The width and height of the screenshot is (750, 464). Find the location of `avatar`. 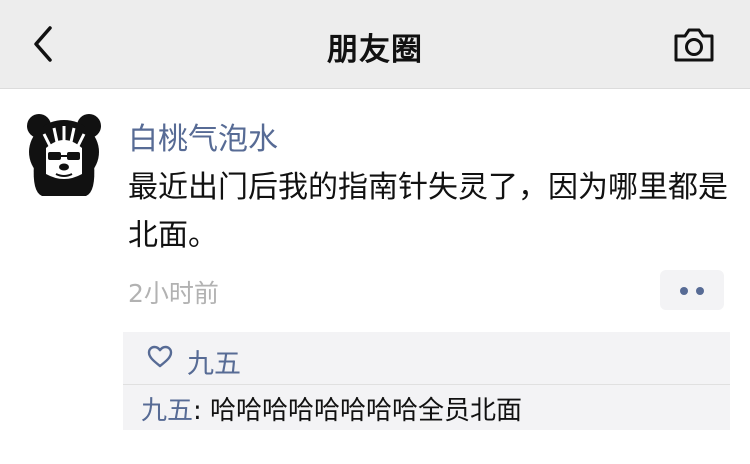

avatar is located at coordinates (64, 154).